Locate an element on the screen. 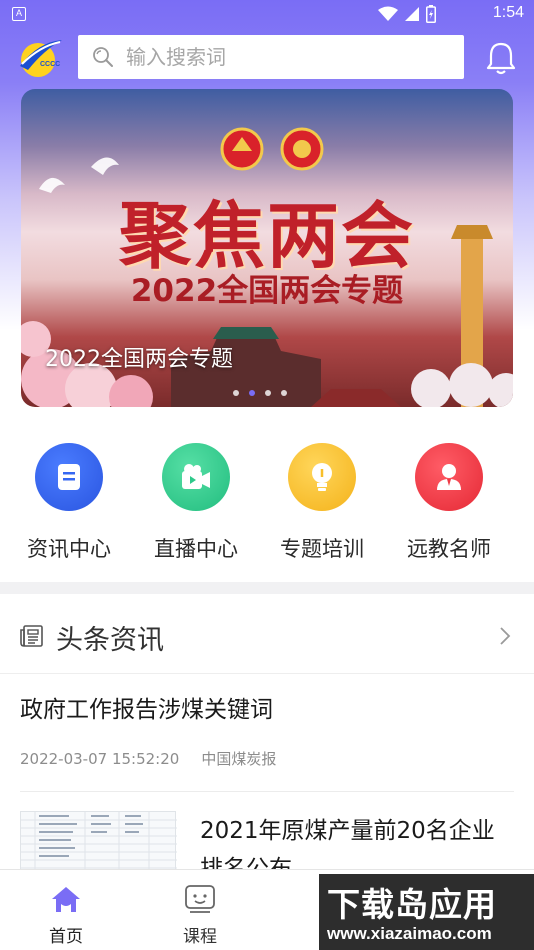 This screenshot has width=534, height=950. headline-news-header: 头条资讯 is located at coordinates (267, 637).